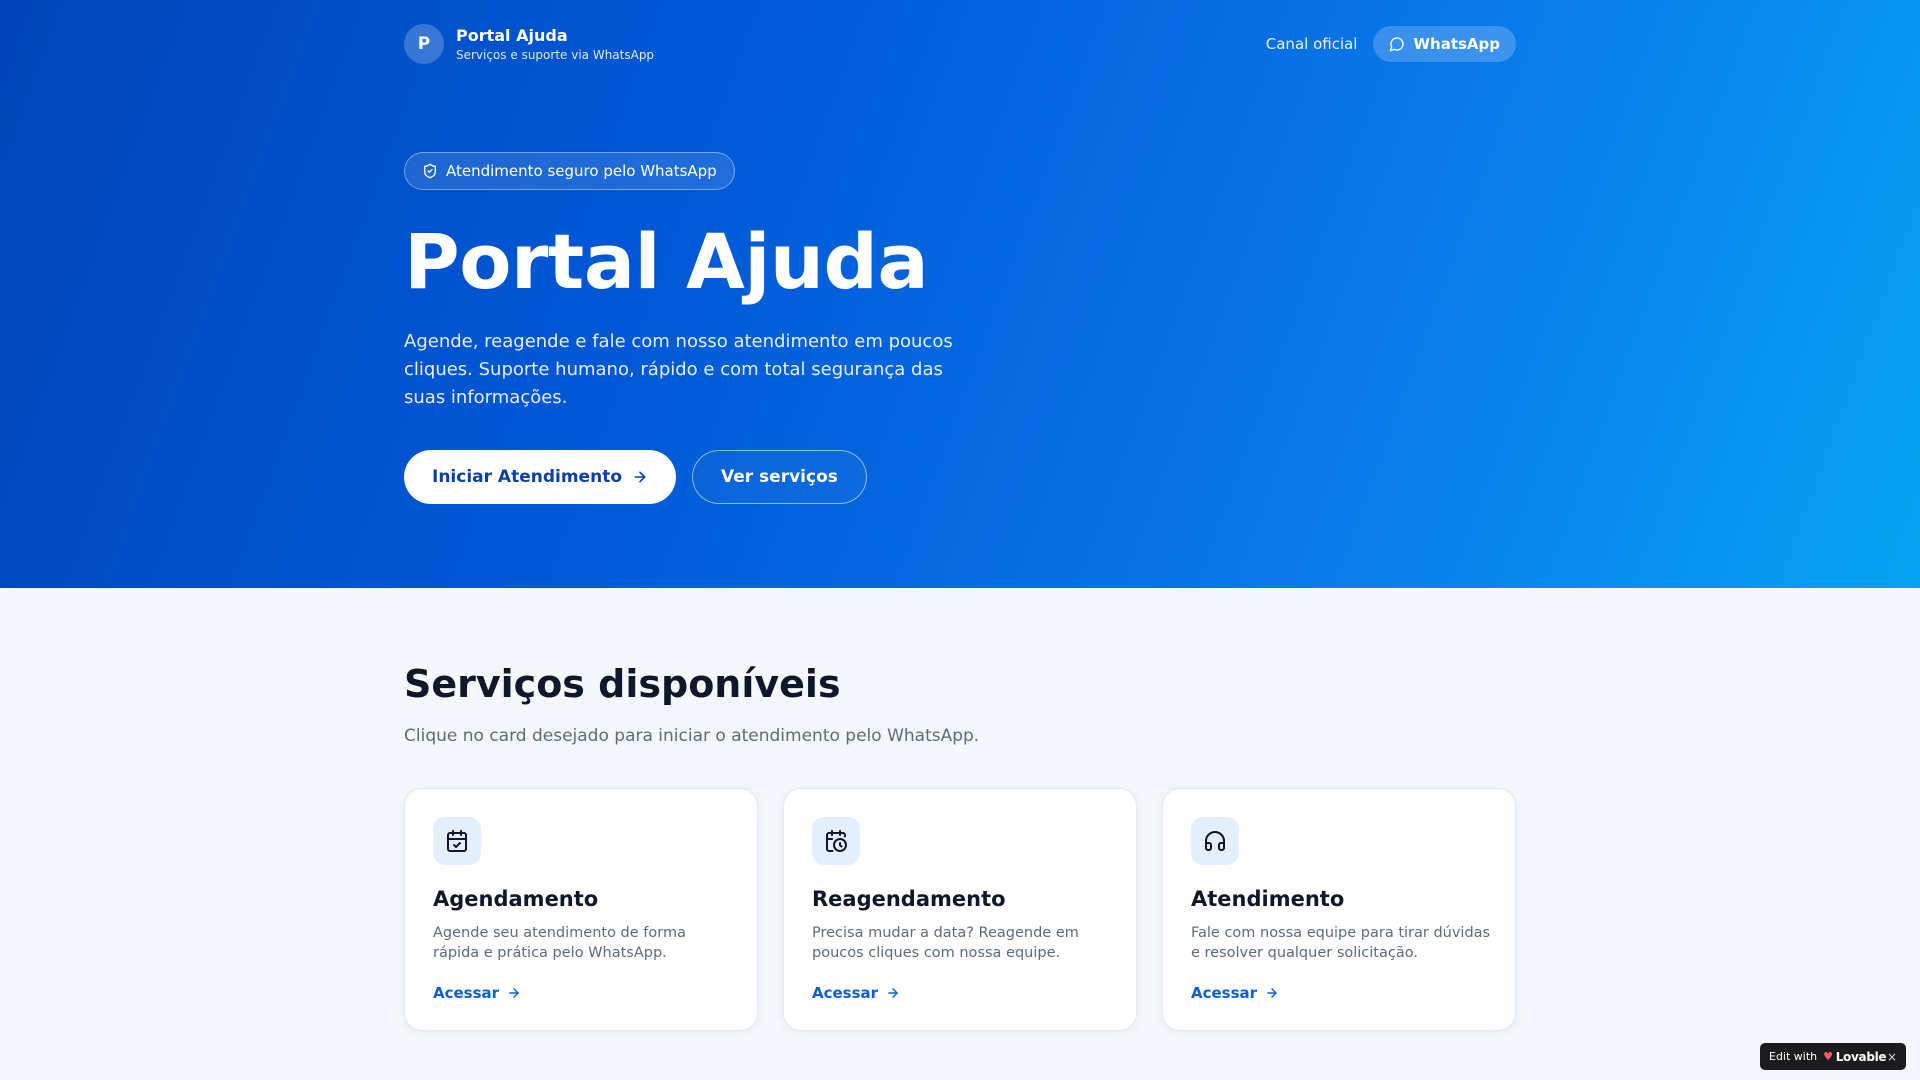  I want to click on lovable-logo: ♥ Lovable, so click(1854, 1057).